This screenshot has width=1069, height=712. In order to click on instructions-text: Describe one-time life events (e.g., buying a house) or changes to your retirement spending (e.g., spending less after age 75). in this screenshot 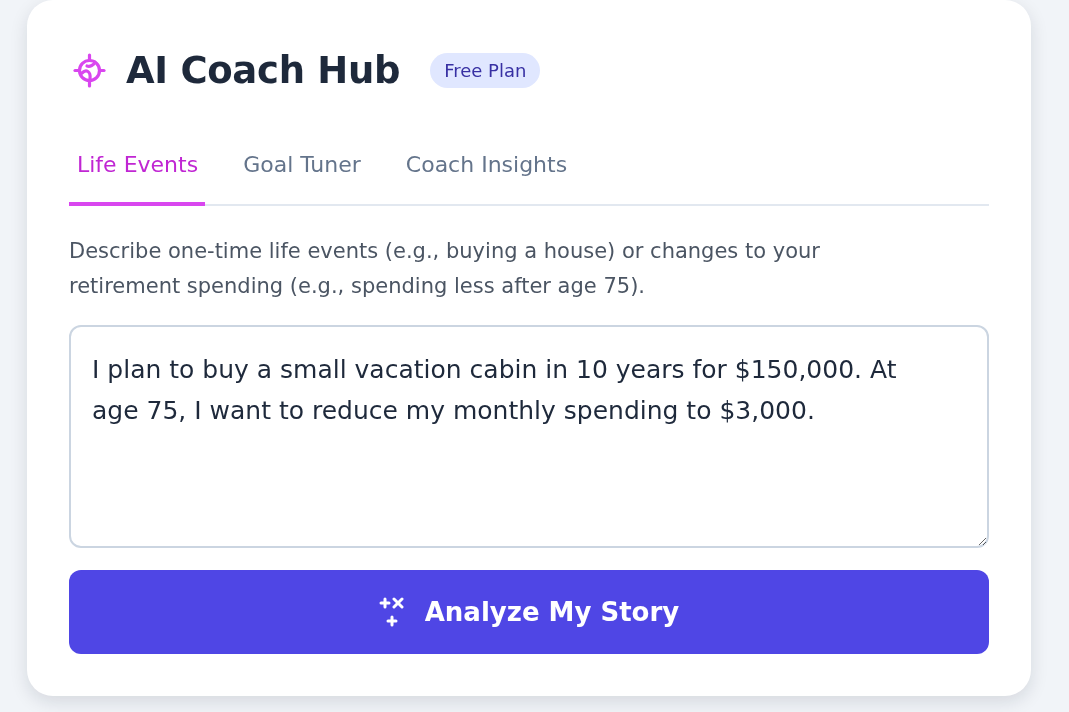, I will do `click(445, 269)`.